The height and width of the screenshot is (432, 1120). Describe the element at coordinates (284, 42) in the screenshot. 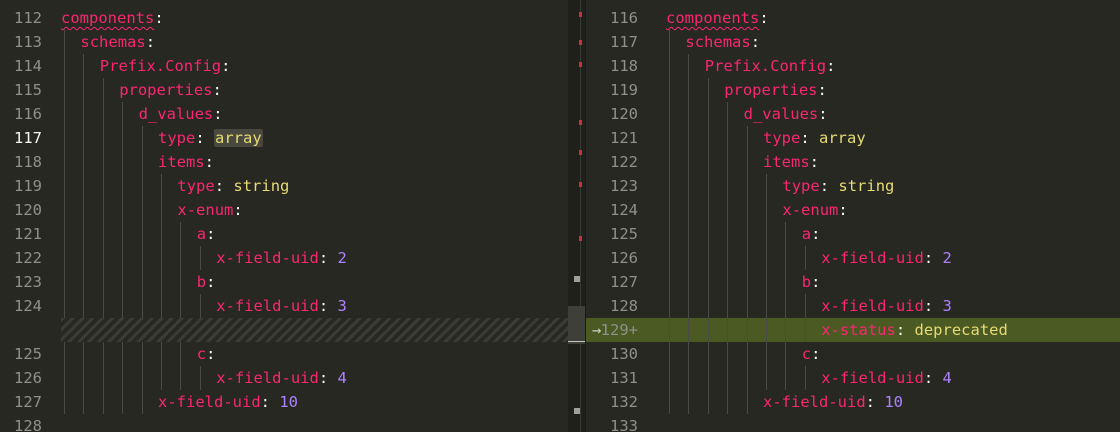

I see `code-line: 113 schemas:` at that location.